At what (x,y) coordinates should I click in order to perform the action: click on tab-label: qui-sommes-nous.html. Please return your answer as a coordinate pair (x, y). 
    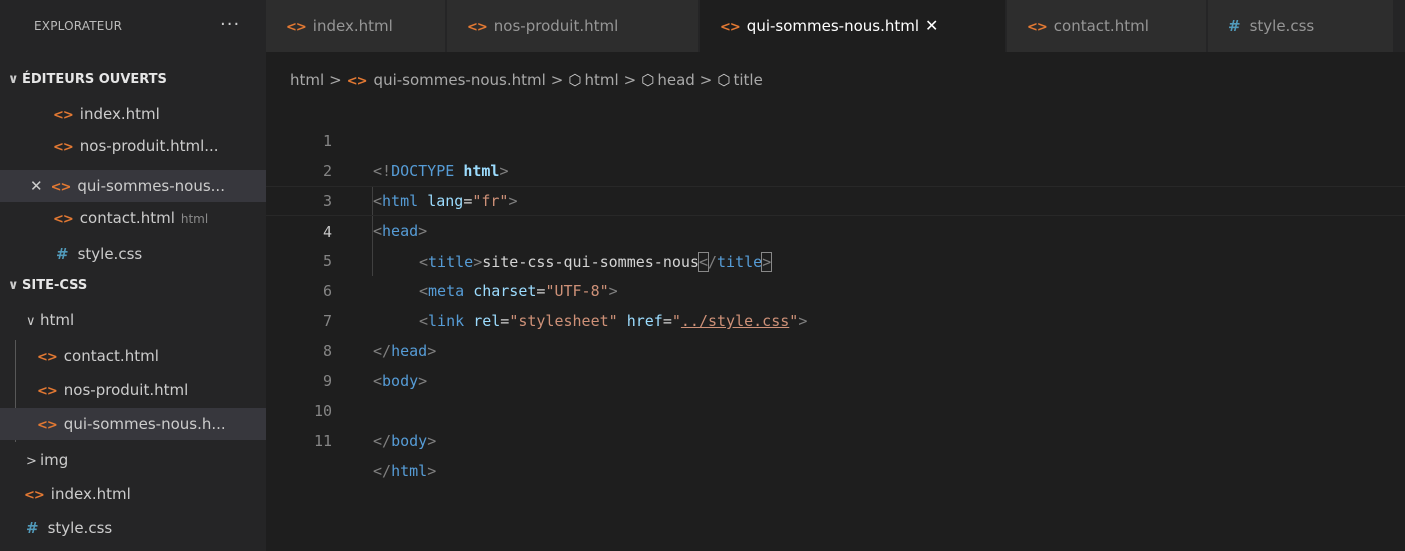
    Looking at the image, I should click on (833, 26).